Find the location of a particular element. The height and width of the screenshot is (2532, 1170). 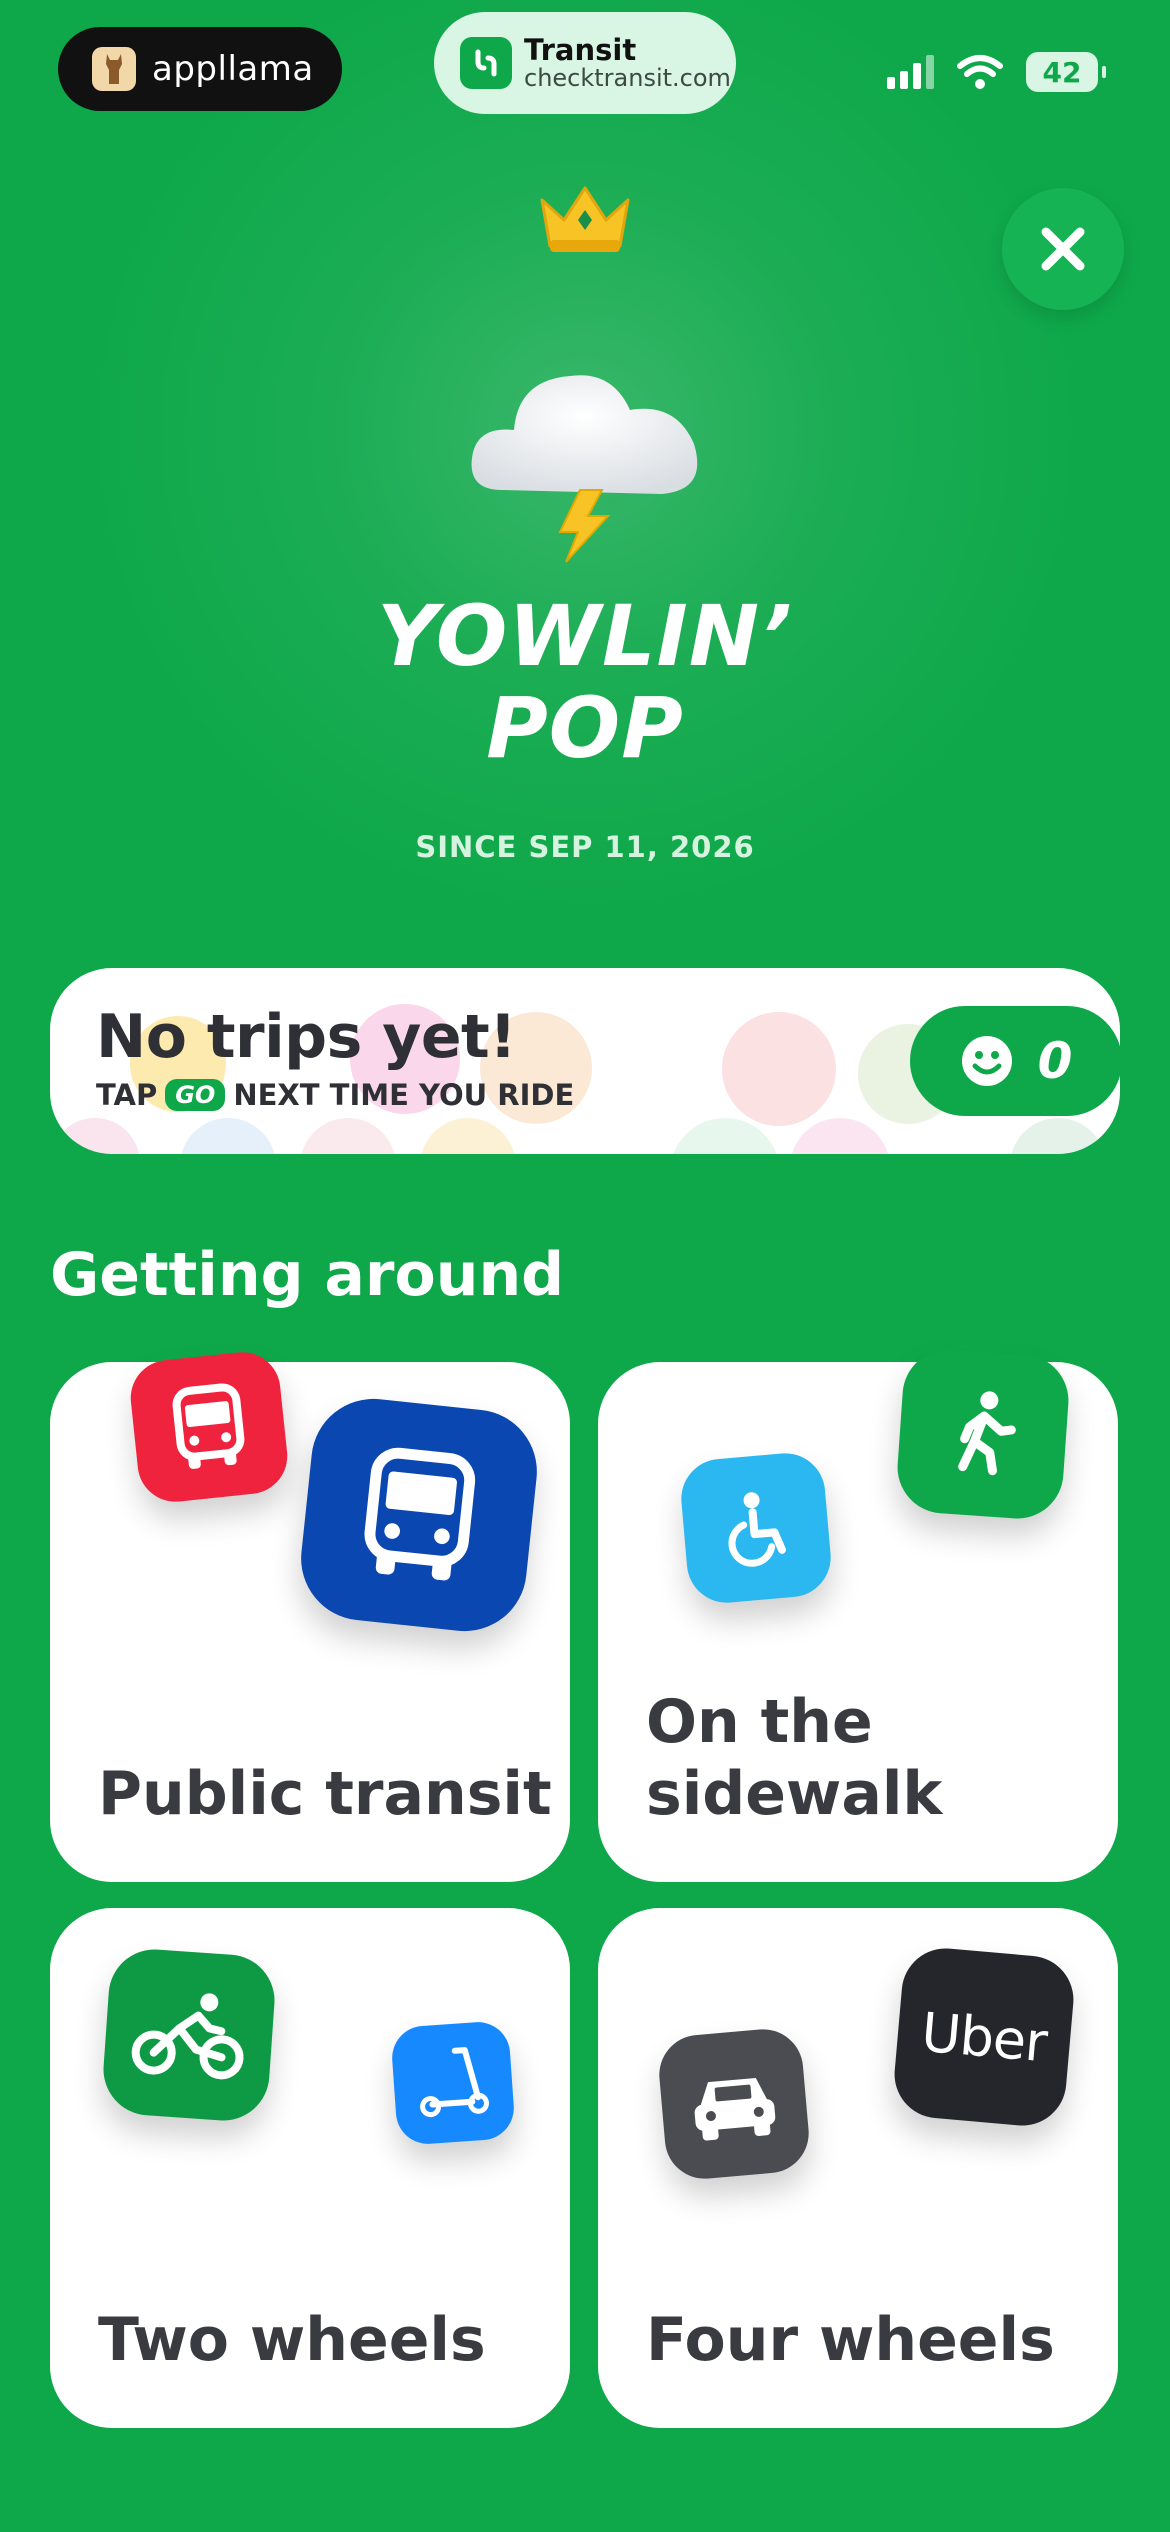

section-title: Getting around is located at coordinates (307, 1275).